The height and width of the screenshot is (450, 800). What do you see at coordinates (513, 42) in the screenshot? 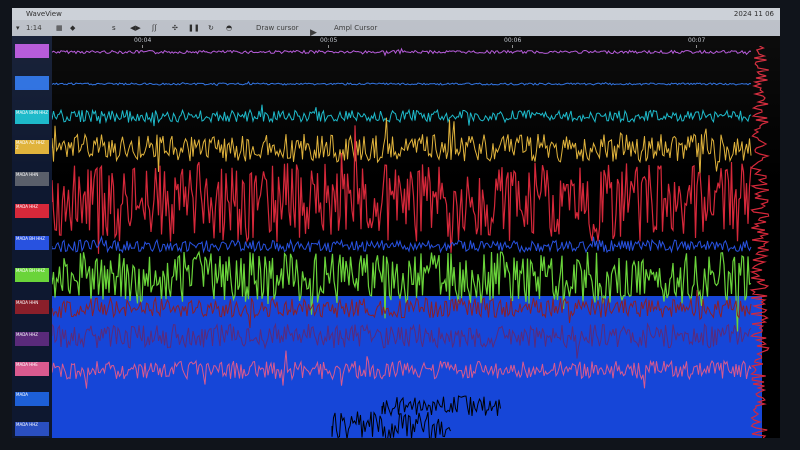
I see `time-tick: 00:06` at bounding box center [513, 42].